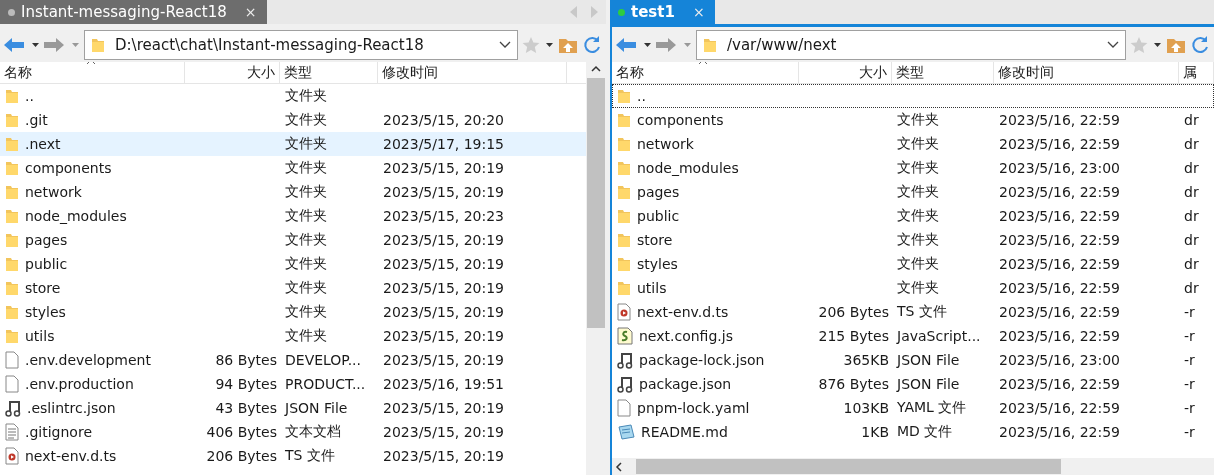  I want to click on file-row: .eslintrc.json 43 Bytes JSON File 2023/5/15, 20:19, so click(293, 408).